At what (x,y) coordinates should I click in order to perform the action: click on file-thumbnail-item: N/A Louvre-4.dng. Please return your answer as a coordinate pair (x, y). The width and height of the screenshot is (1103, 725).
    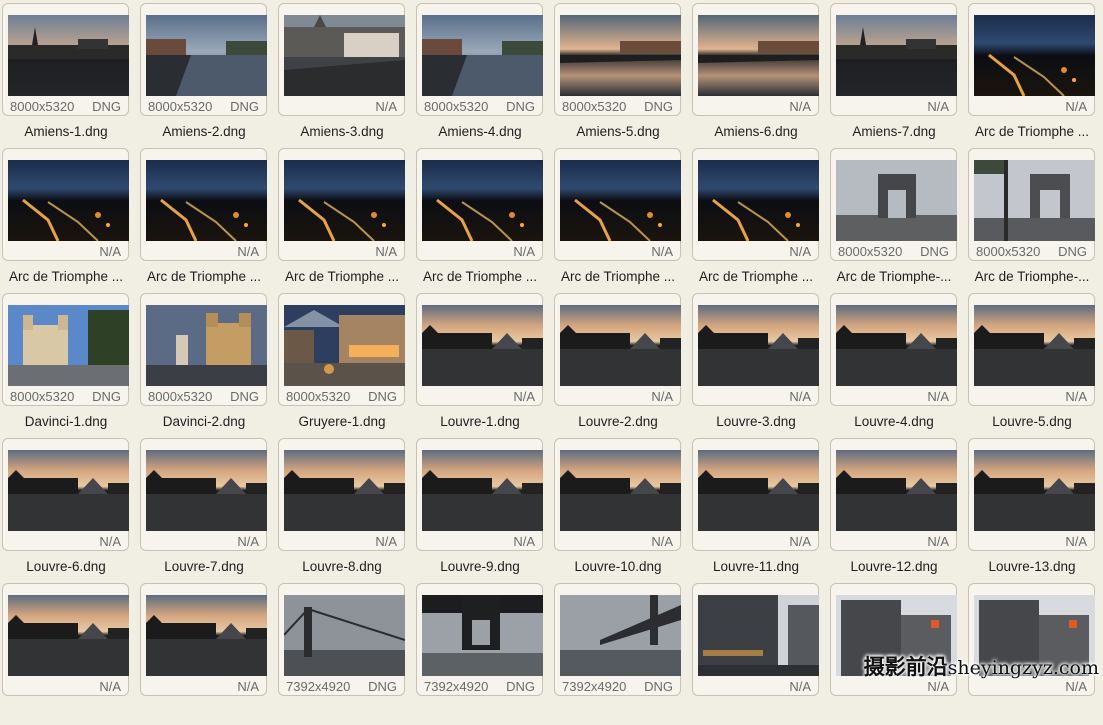
    Looking at the image, I should click on (894, 362).